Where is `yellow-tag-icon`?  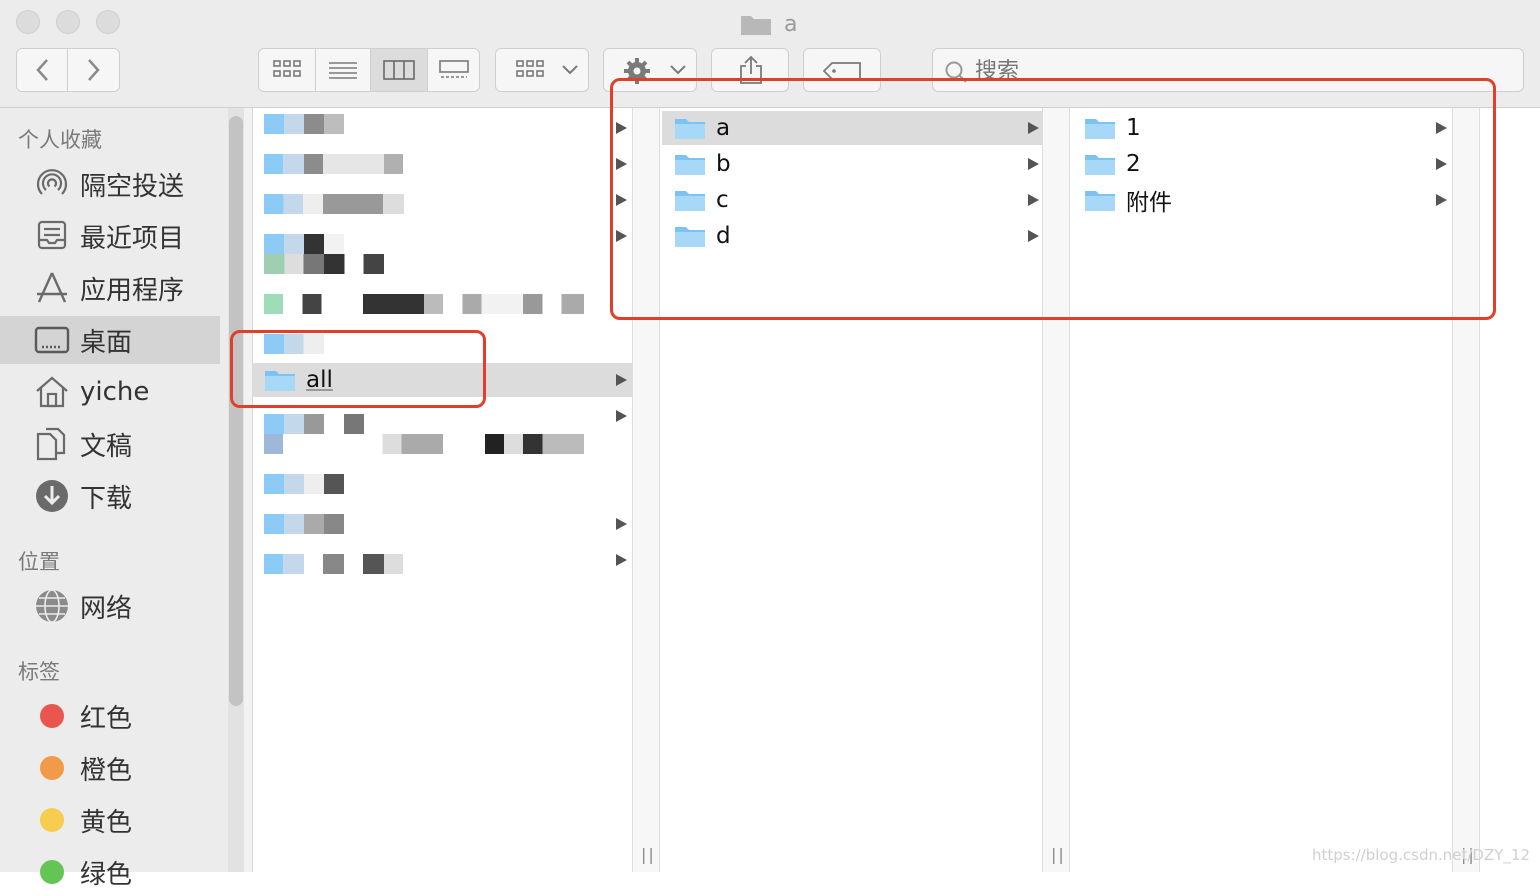 yellow-tag-icon is located at coordinates (52, 820).